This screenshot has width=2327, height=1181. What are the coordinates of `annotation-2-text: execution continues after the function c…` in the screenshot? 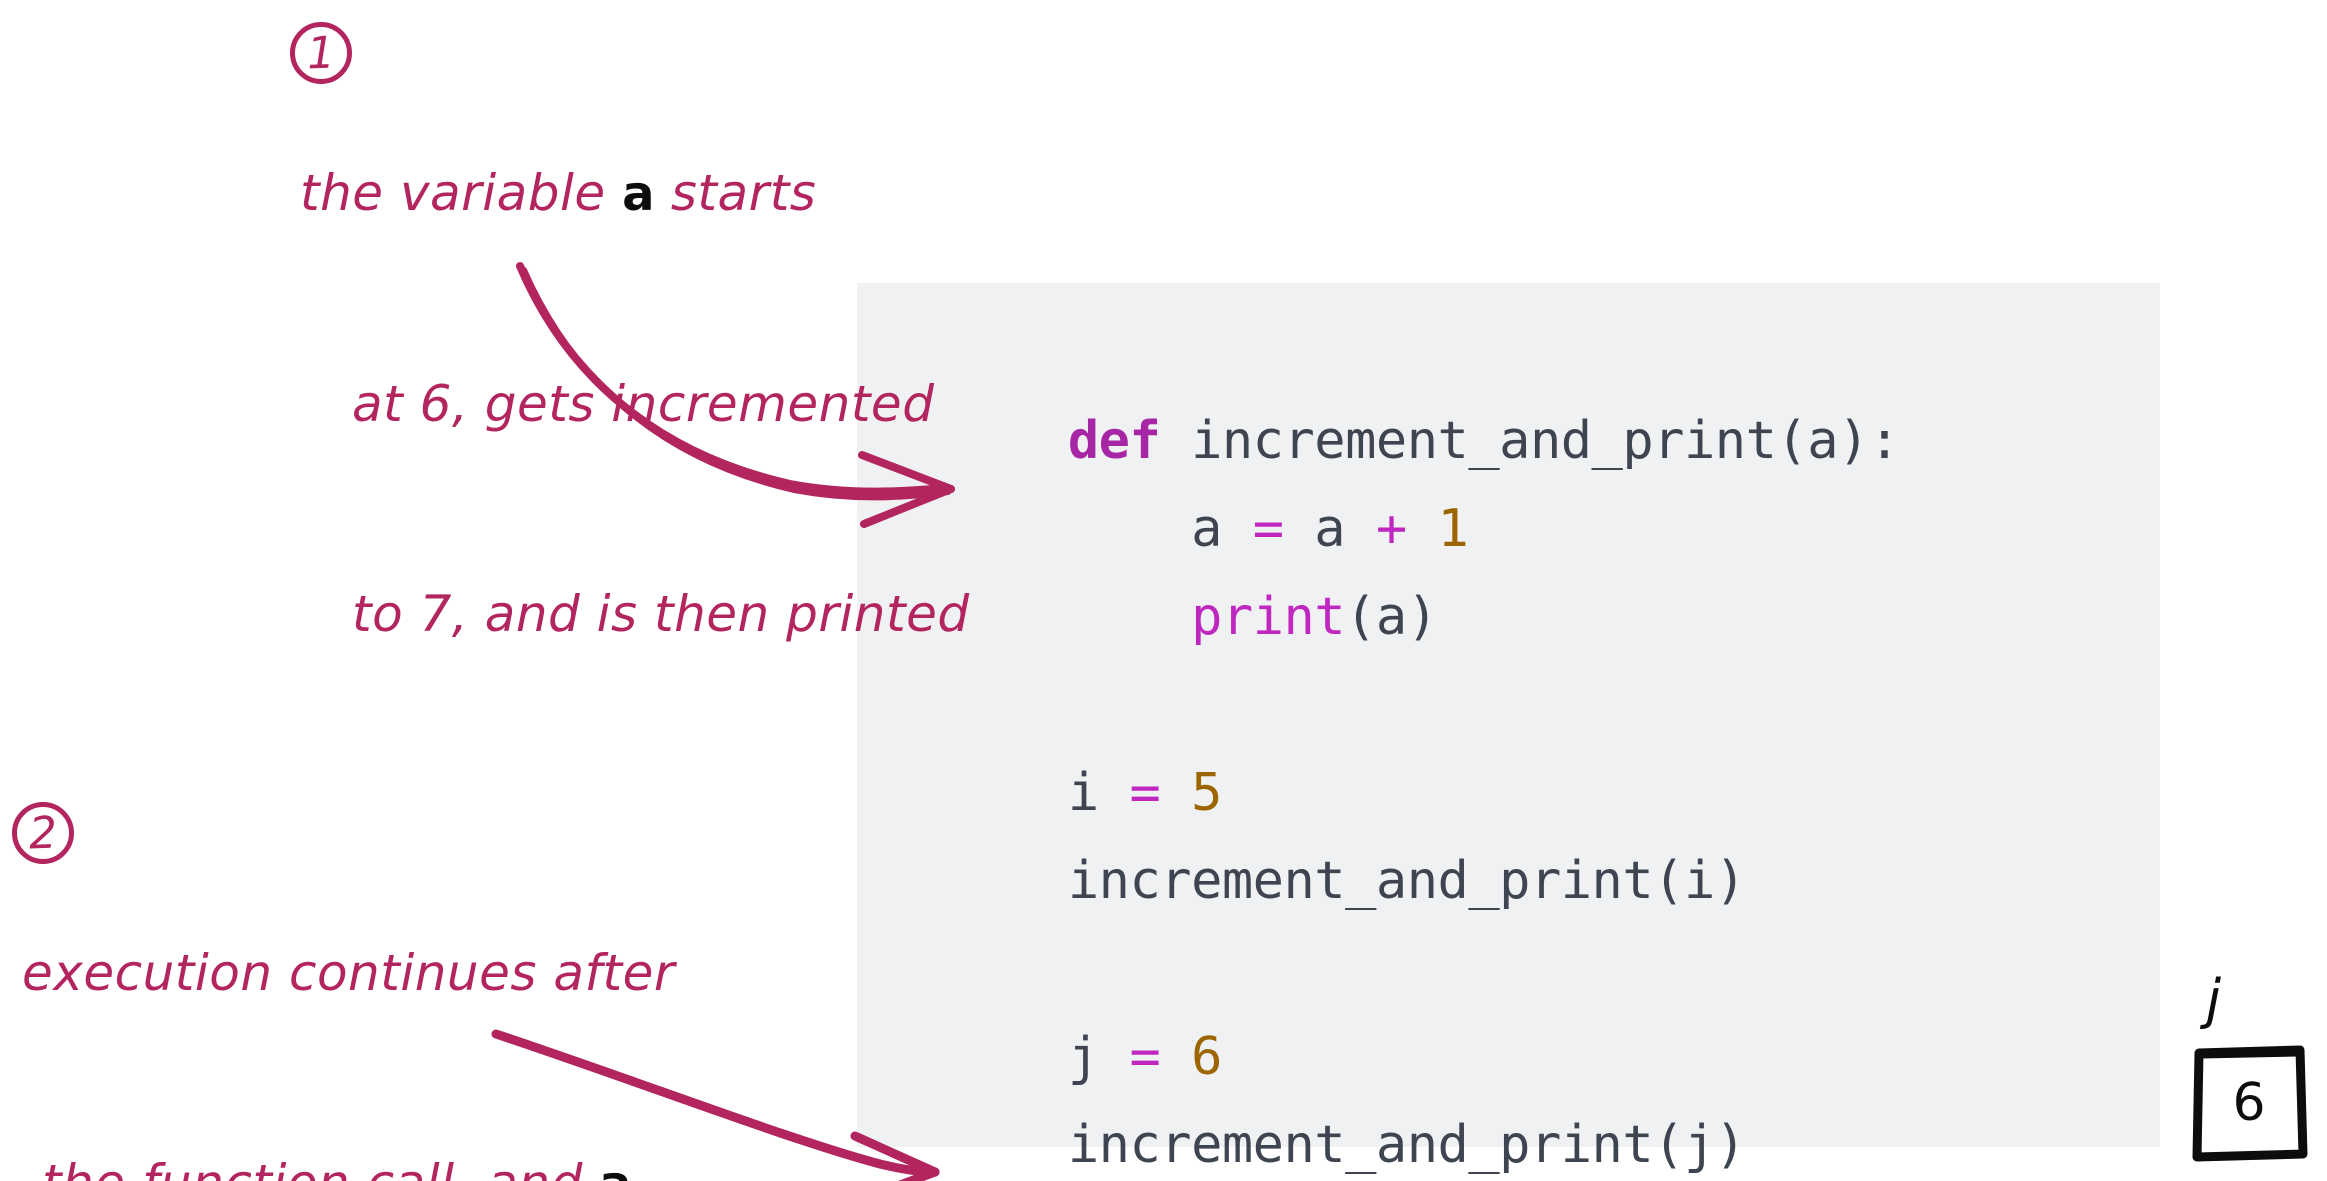 It's located at (348, 989).